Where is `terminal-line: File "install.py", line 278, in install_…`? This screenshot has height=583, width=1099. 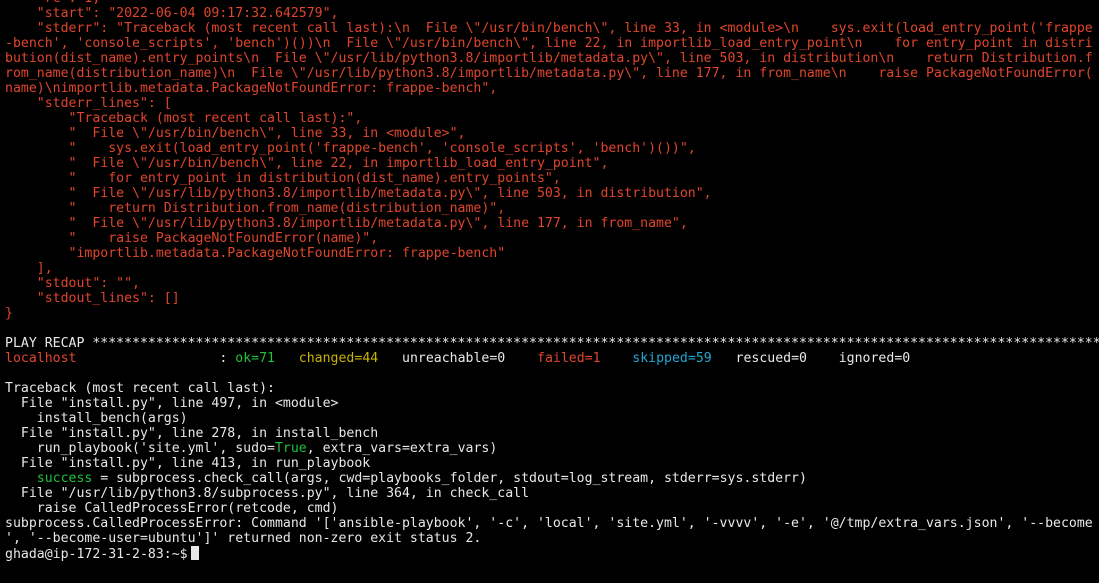 terminal-line: File "install.py", line 278, in install_… is located at coordinates (552, 433).